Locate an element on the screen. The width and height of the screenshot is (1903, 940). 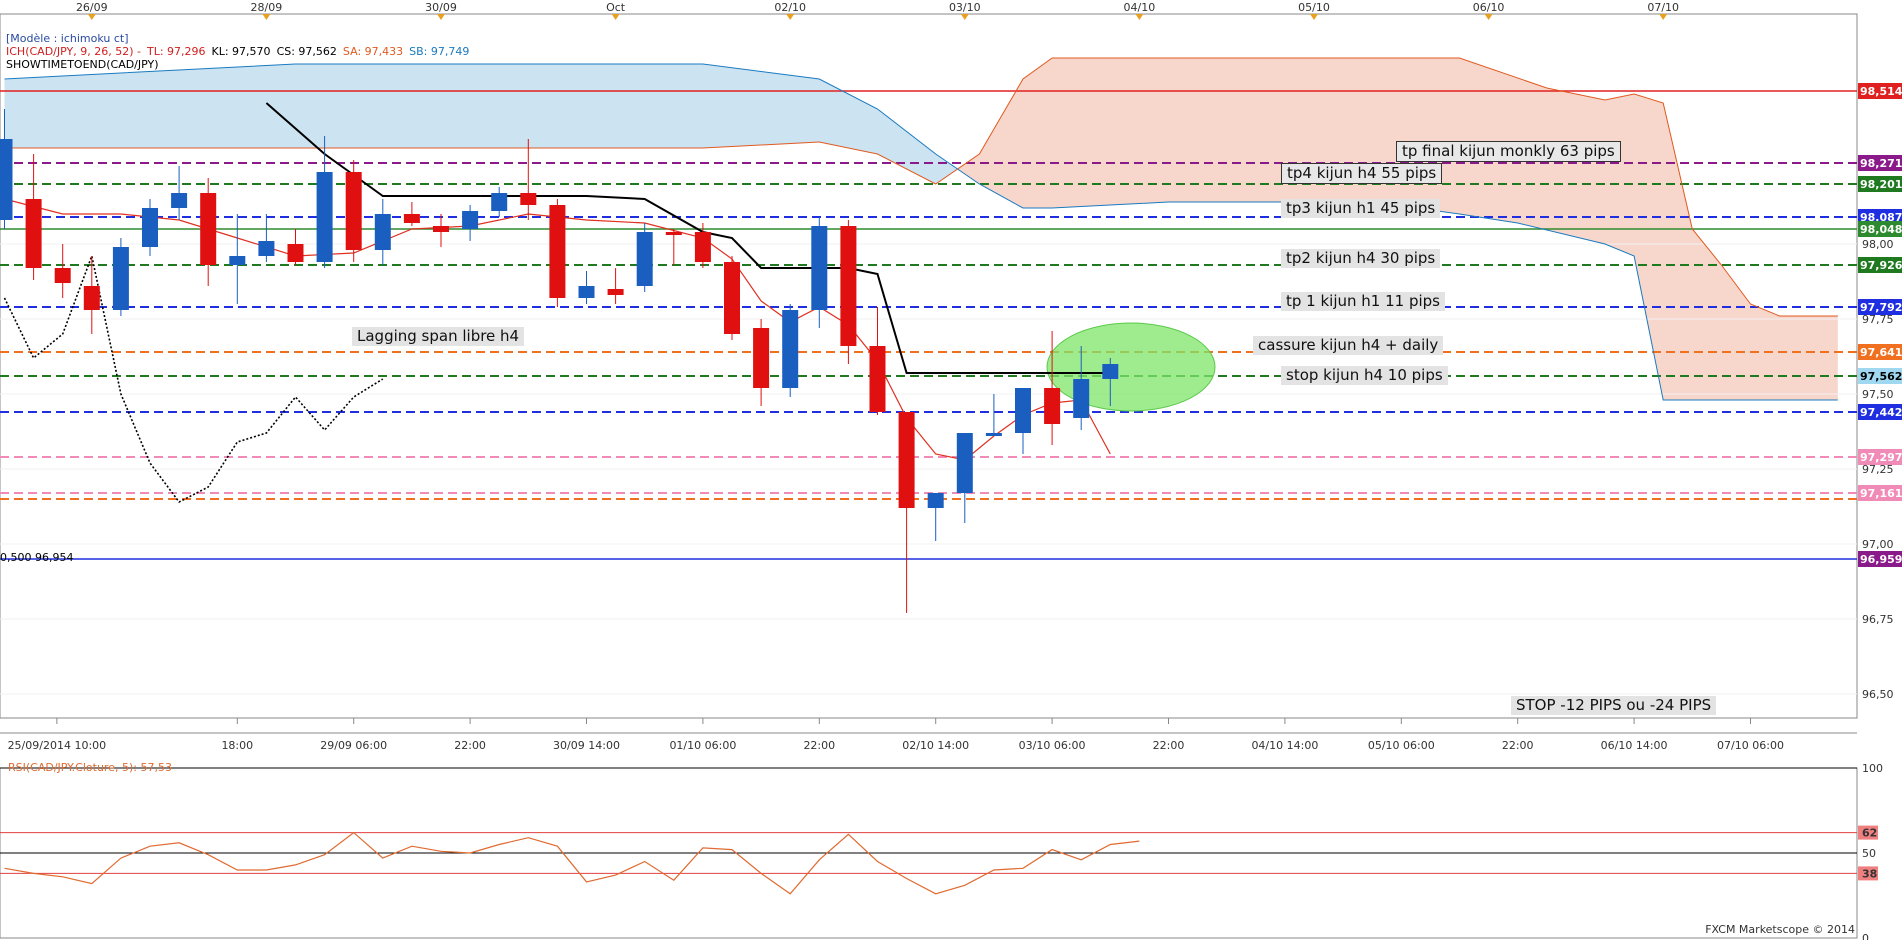
time-label-4: 30/09 14:00 is located at coordinates (586, 745).